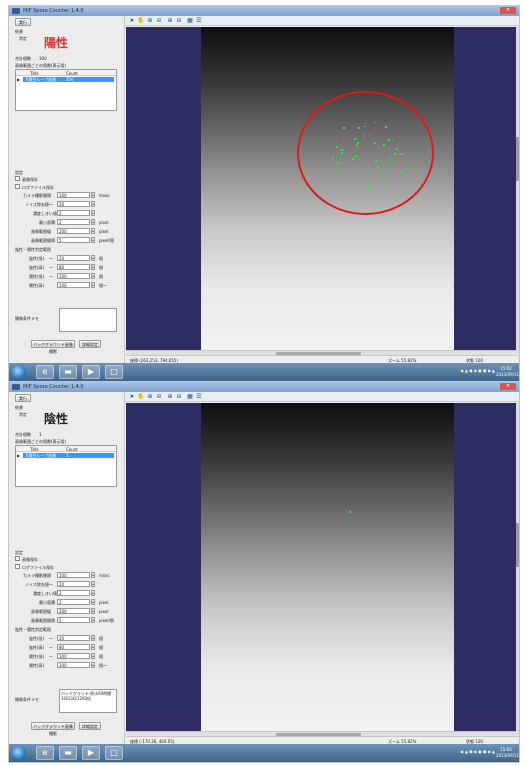  Describe the element at coordinates (34, 73) in the screenshot. I see `col-title: Title` at that location.